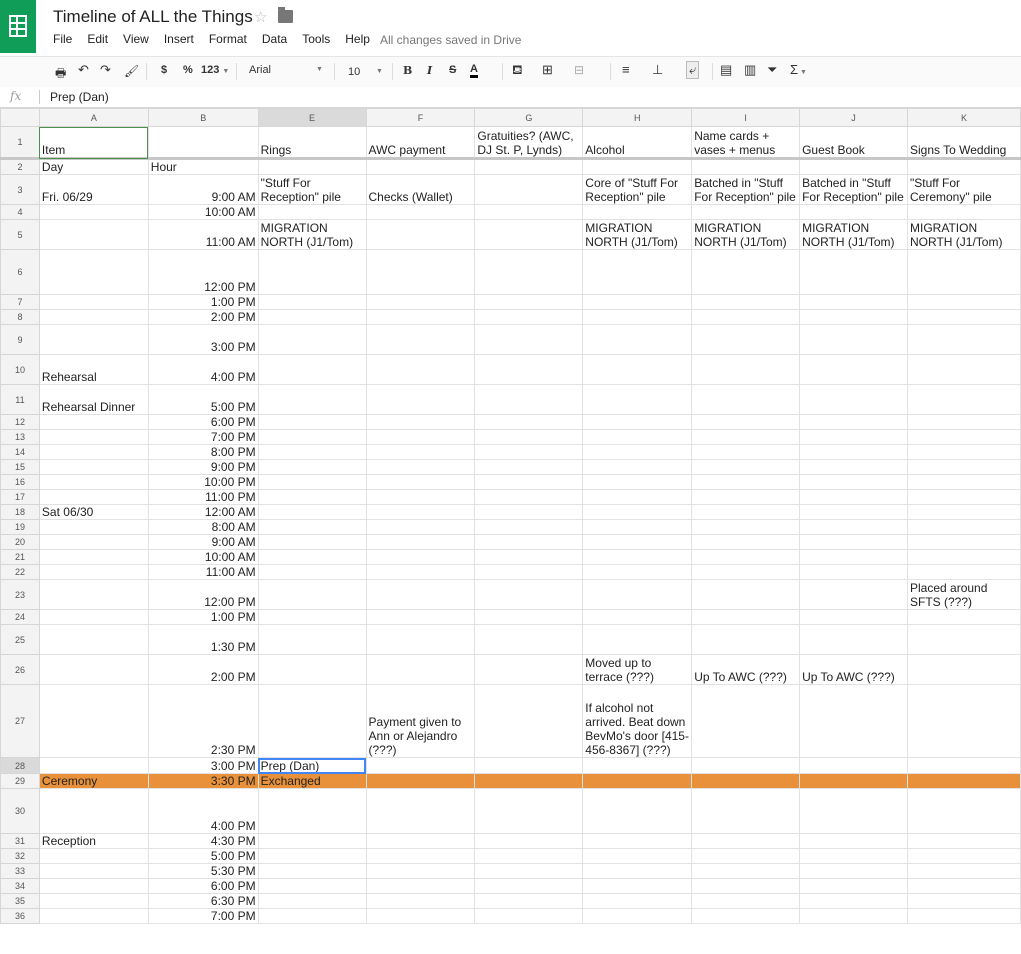 This screenshot has width=1021, height=954. I want to click on cell-j29, so click(853, 781).